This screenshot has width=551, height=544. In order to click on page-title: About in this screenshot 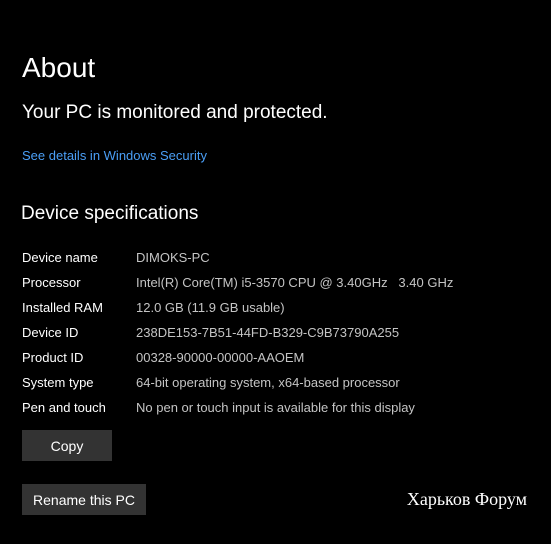, I will do `click(59, 67)`.